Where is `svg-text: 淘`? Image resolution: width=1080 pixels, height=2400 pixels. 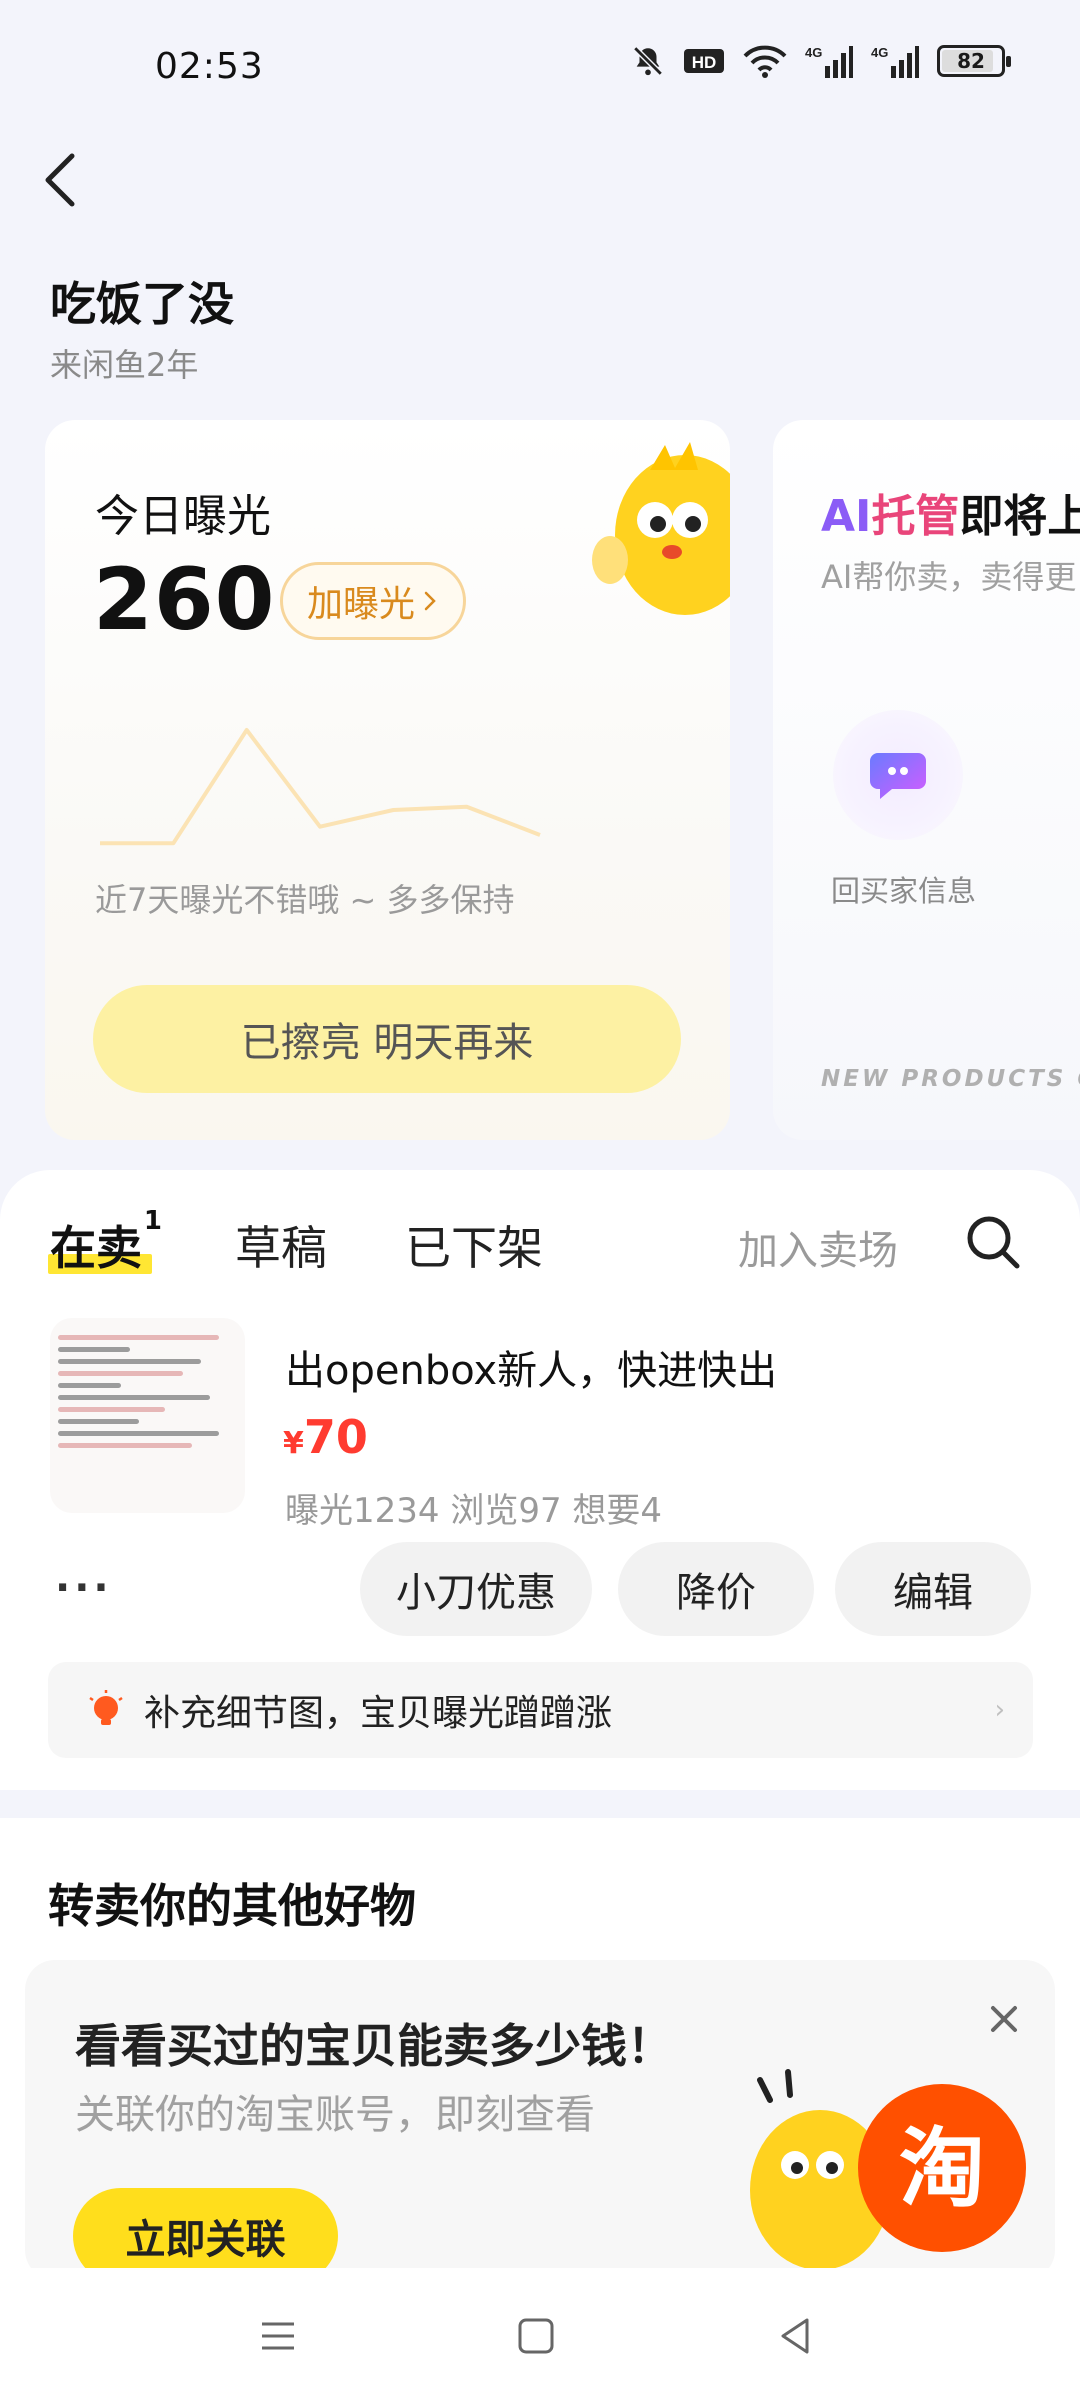 svg-text: 淘 is located at coordinates (942, 2169).